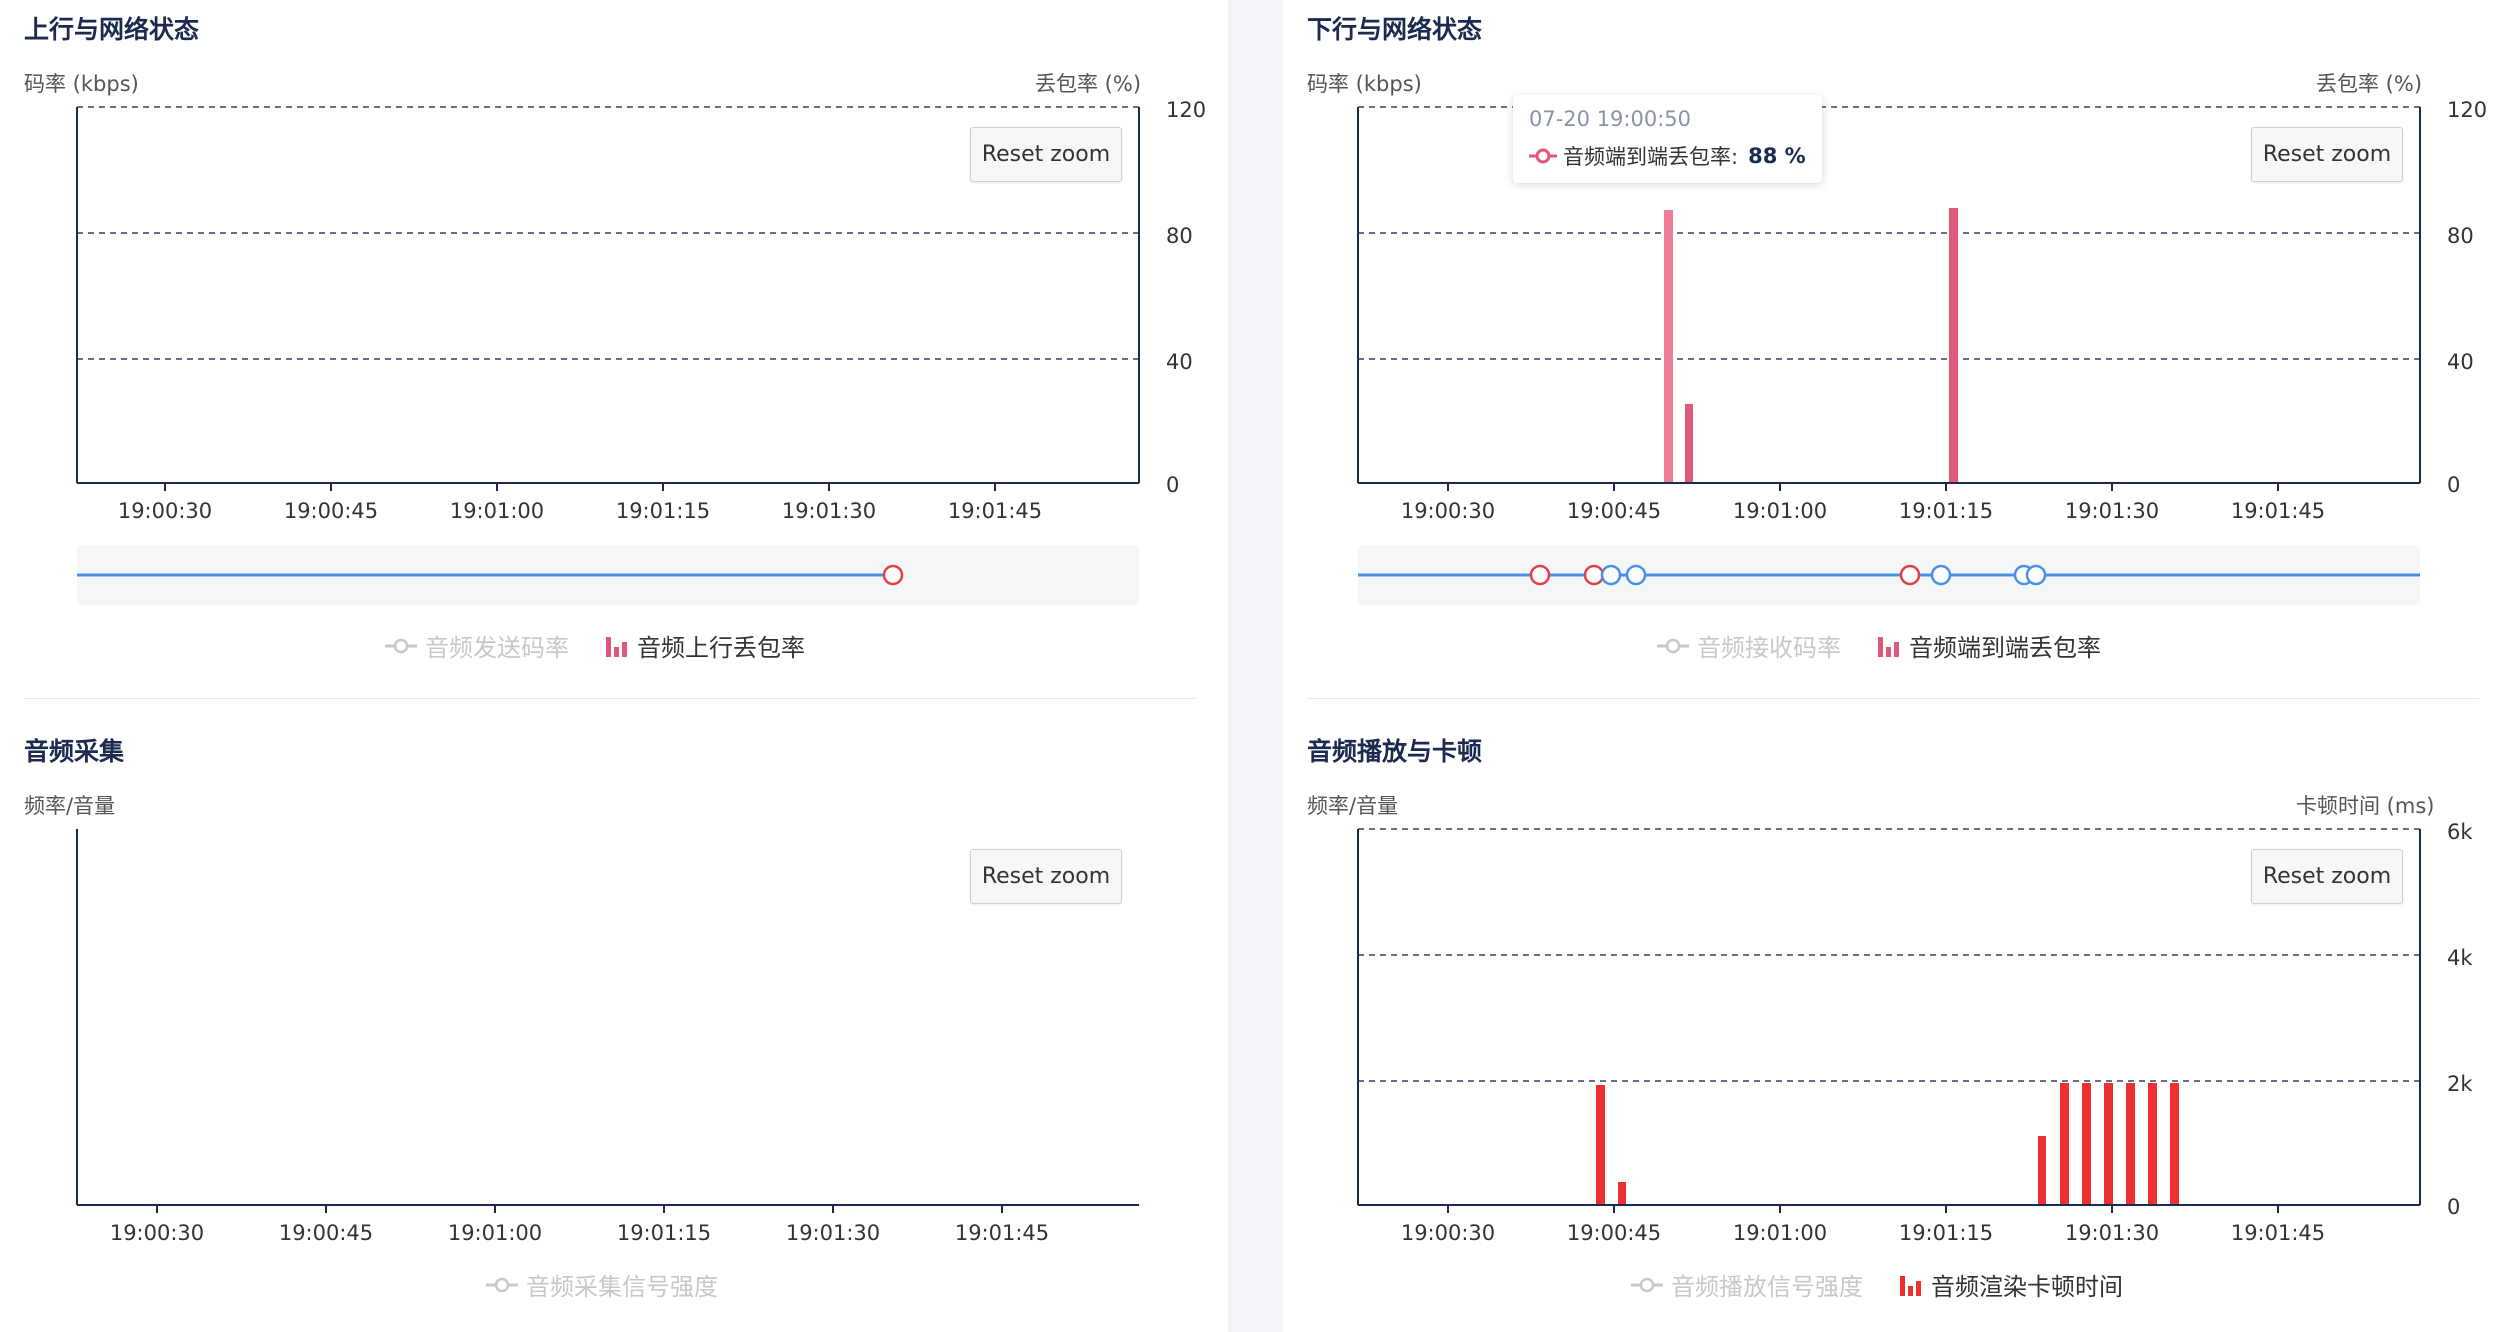 The height and width of the screenshot is (1332, 2506). Describe the element at coordinates (2460, 832) in the screenshot. I see `y2-tick-label: 6k` at that location.